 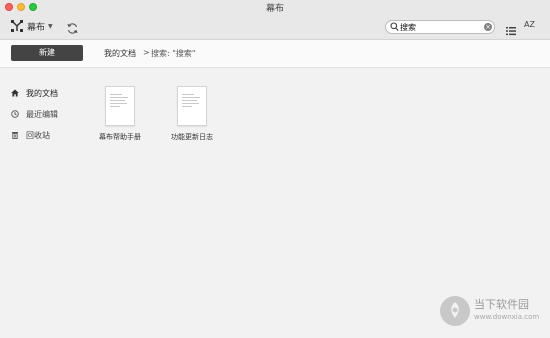 What do you see at coordinates (15, 135) in the screenshot?
I see `trash-icon` at bounding box center [15, 135].